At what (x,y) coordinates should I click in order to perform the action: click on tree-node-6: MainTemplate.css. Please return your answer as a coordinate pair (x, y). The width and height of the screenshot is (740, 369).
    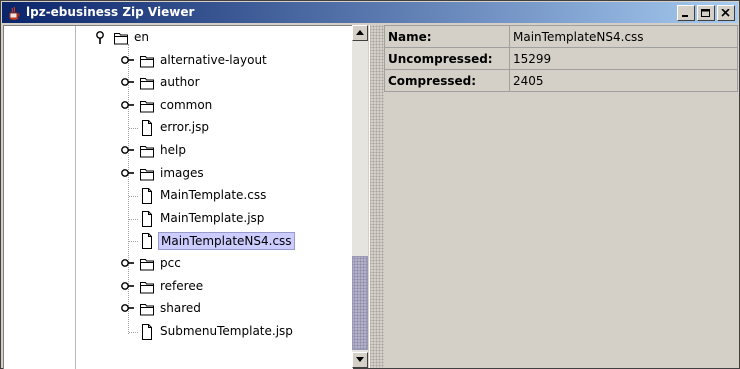
    Looking at the image, I should click on (178, 196).